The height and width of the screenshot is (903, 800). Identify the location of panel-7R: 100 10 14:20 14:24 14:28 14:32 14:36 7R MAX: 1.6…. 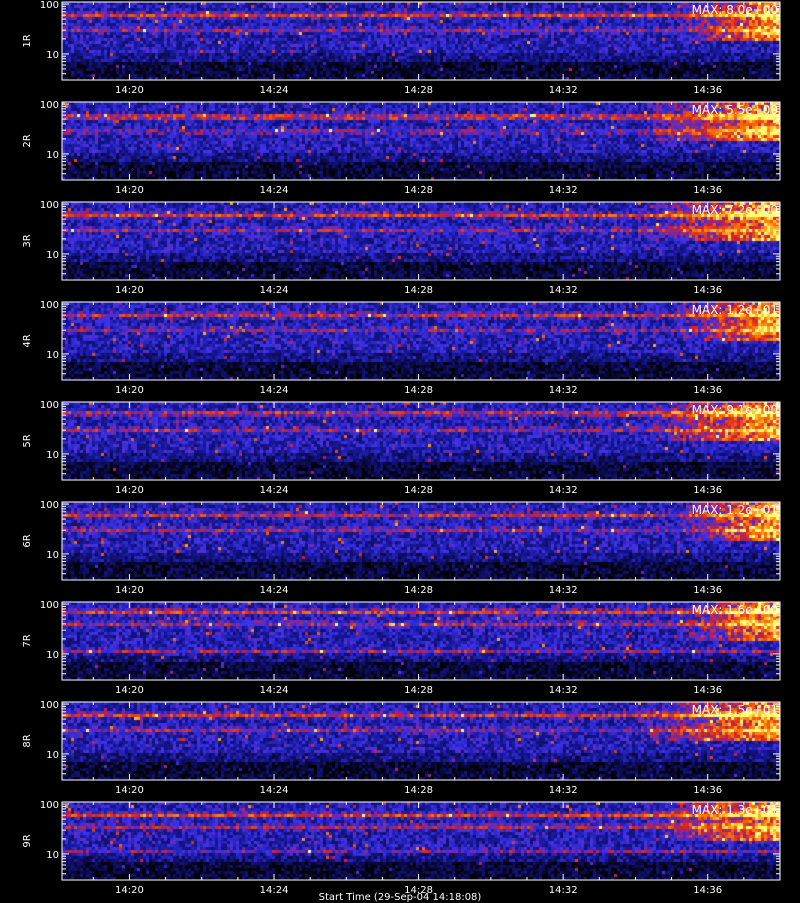
(401, 648).